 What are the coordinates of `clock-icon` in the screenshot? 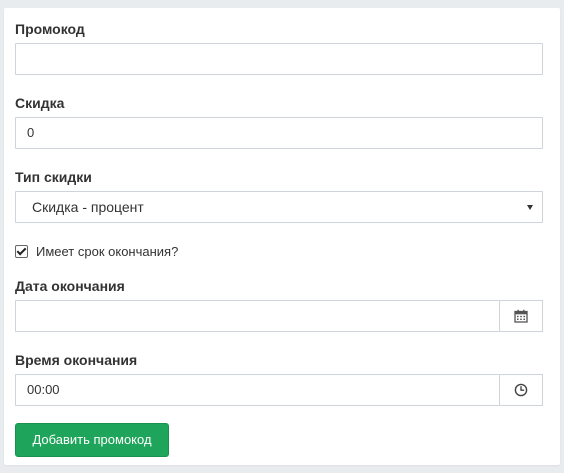 It's located at (521, 390).